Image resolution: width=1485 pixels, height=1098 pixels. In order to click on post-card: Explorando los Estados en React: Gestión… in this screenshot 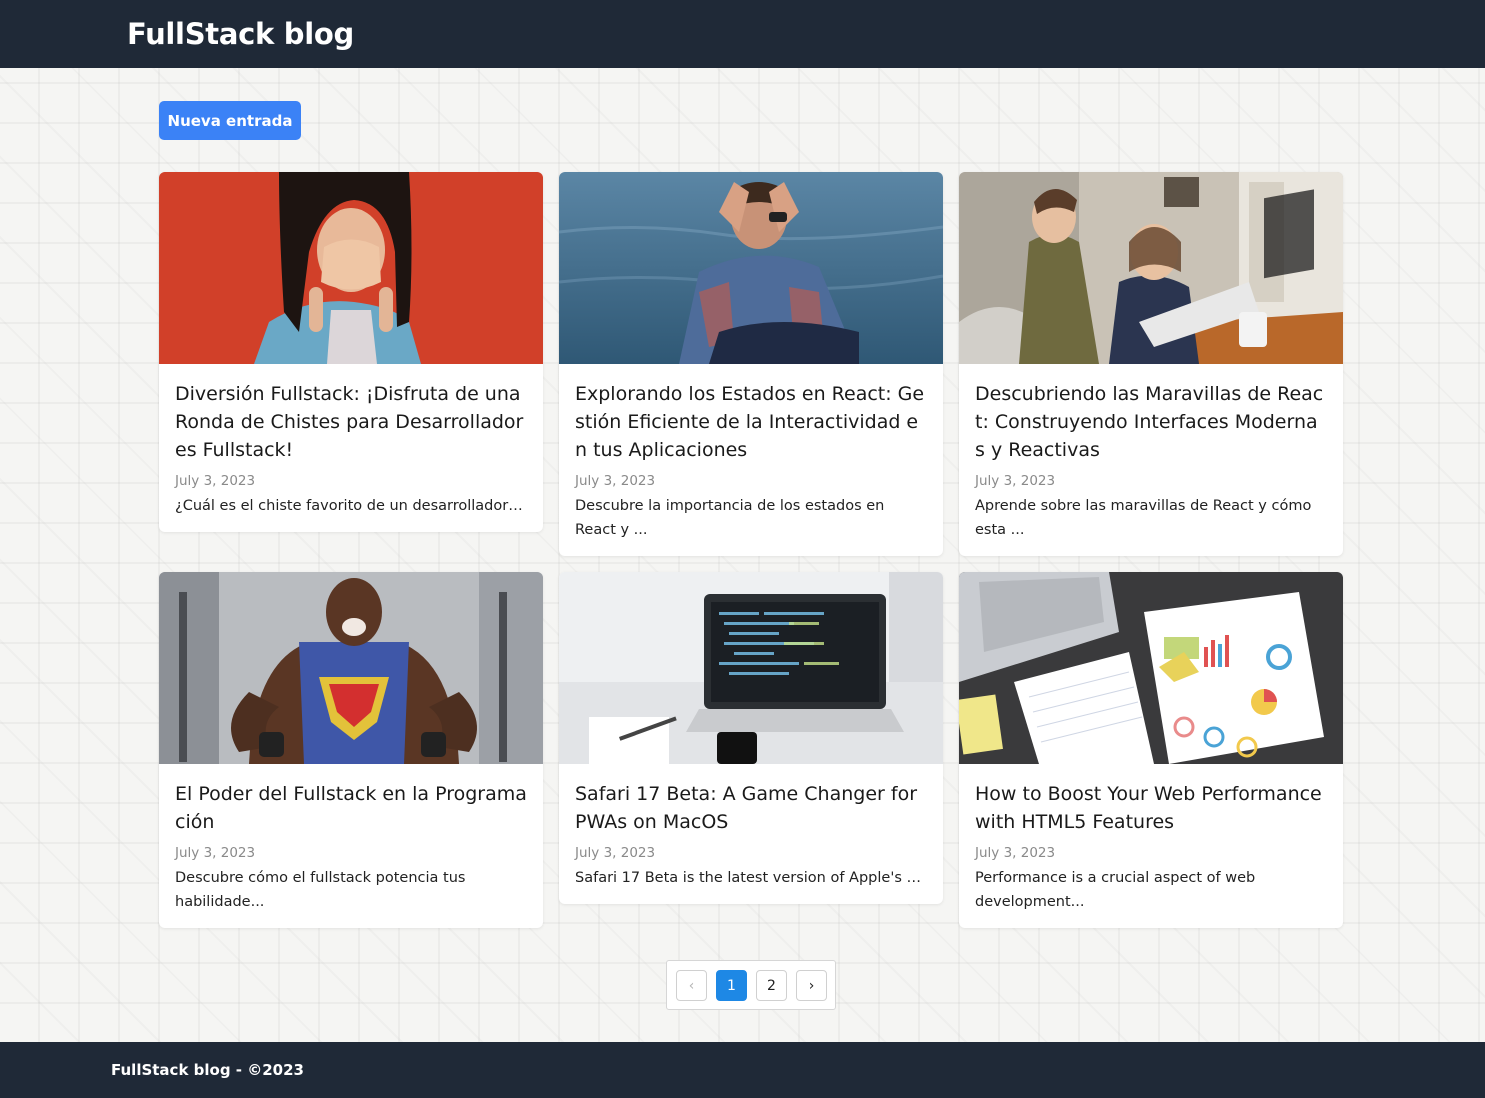, I will do `click(751, 364)`.